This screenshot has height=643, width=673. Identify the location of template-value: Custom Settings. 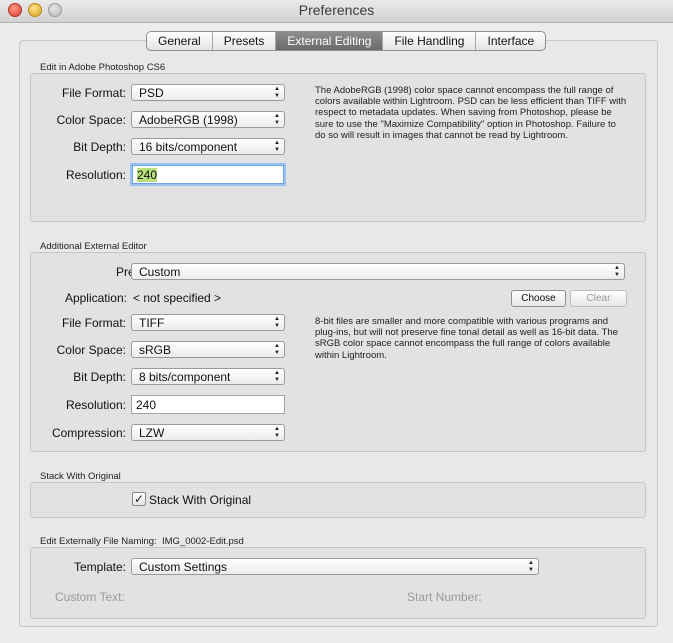
(183, 567).